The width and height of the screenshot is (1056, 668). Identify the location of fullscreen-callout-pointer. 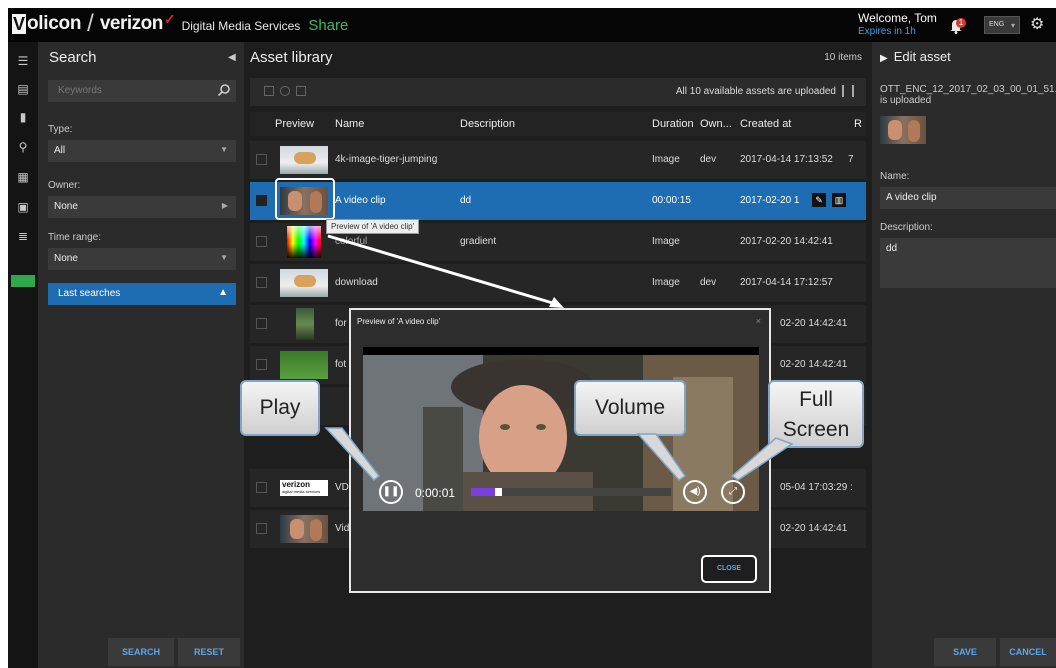
(762, 459).